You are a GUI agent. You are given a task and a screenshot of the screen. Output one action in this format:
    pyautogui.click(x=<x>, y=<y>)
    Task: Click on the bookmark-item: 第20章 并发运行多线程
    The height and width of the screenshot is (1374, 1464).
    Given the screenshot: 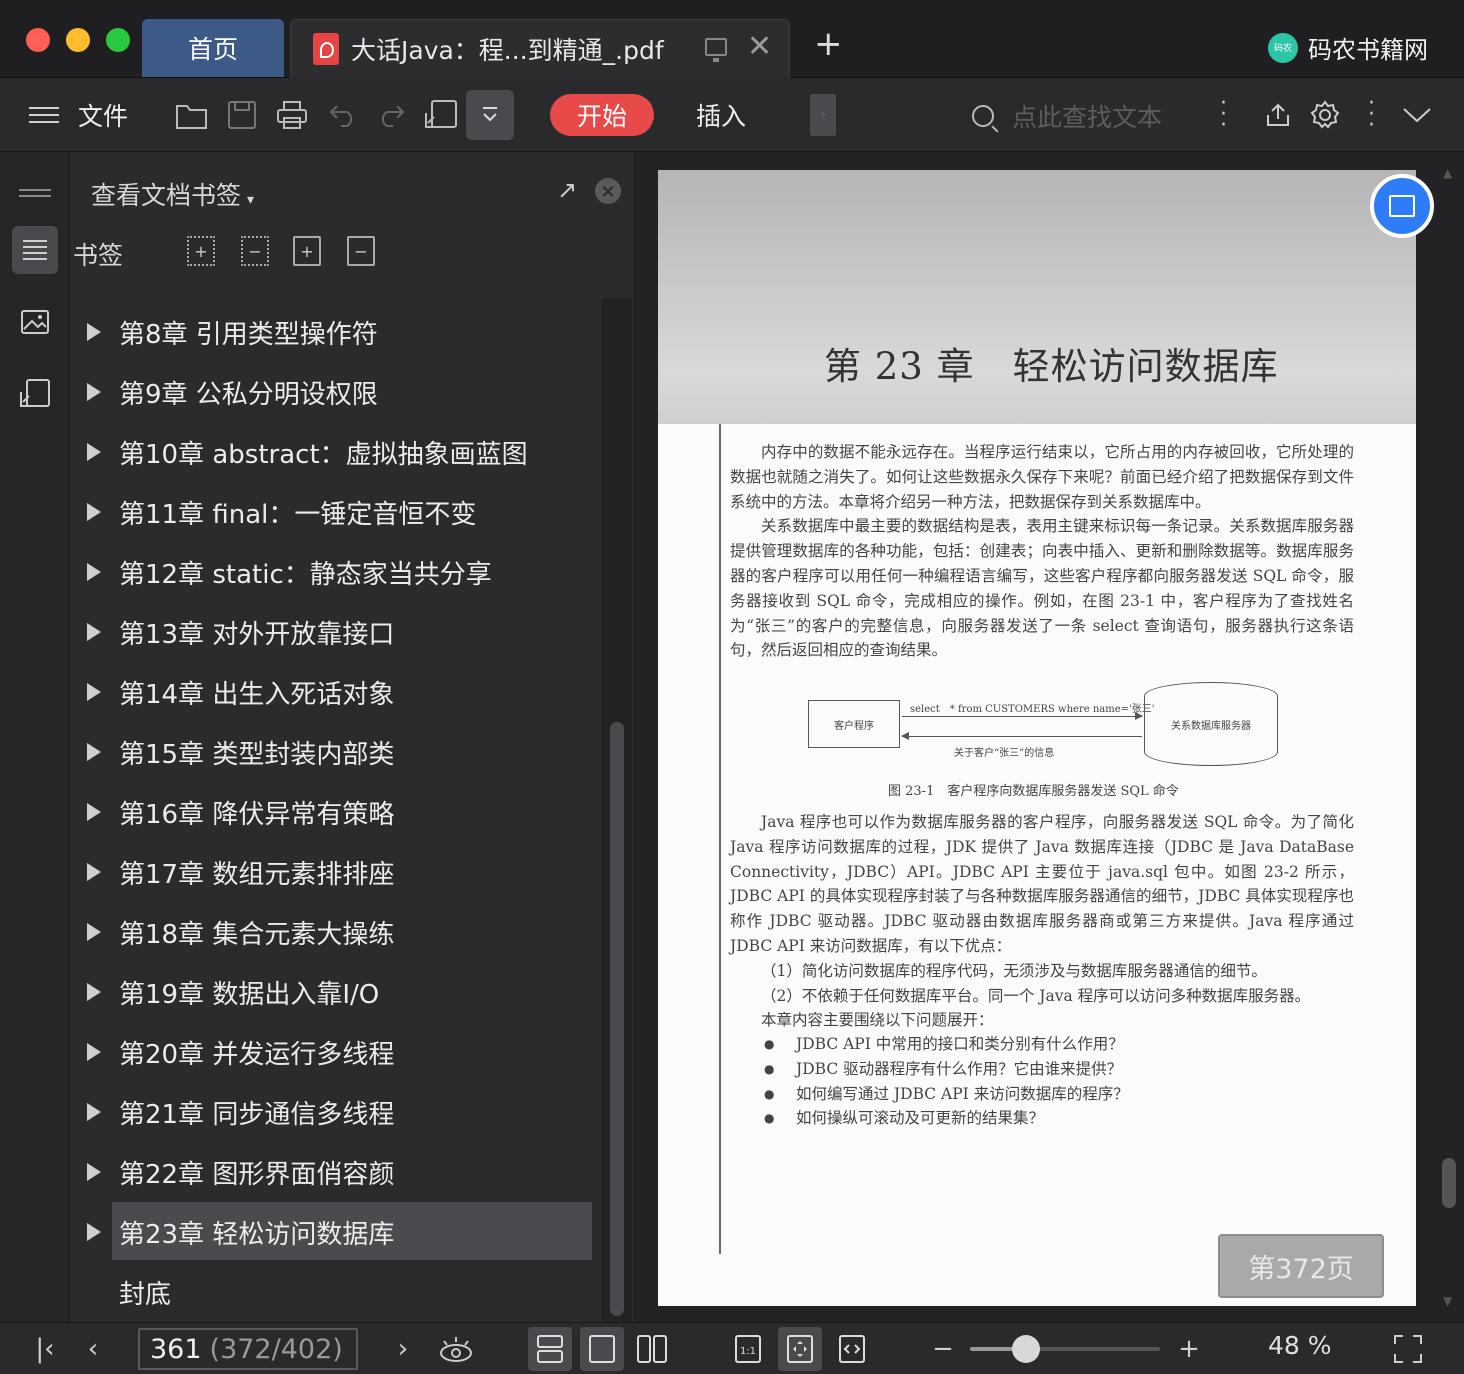 What is the action you would take?
    pyautogui.click(x=341, y=1052)
    